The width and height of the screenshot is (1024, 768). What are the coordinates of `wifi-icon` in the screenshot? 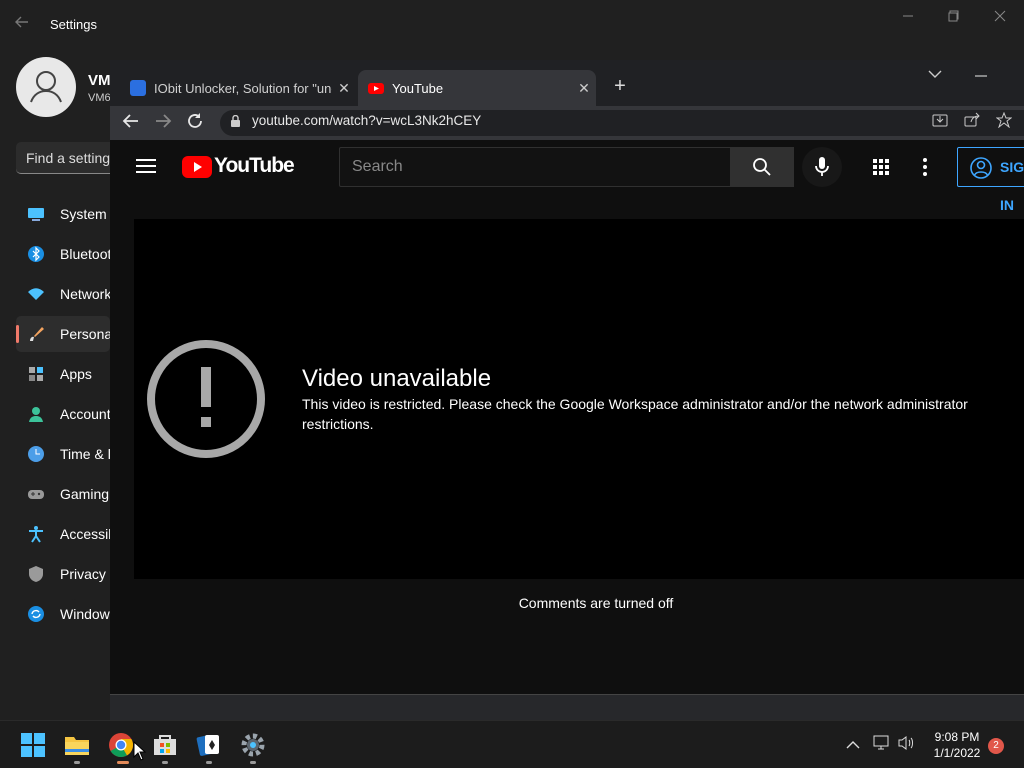 It's located at (36, 294).